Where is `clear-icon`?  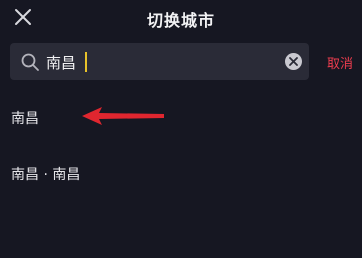
clear-icon is located at coordinates (293, 61).